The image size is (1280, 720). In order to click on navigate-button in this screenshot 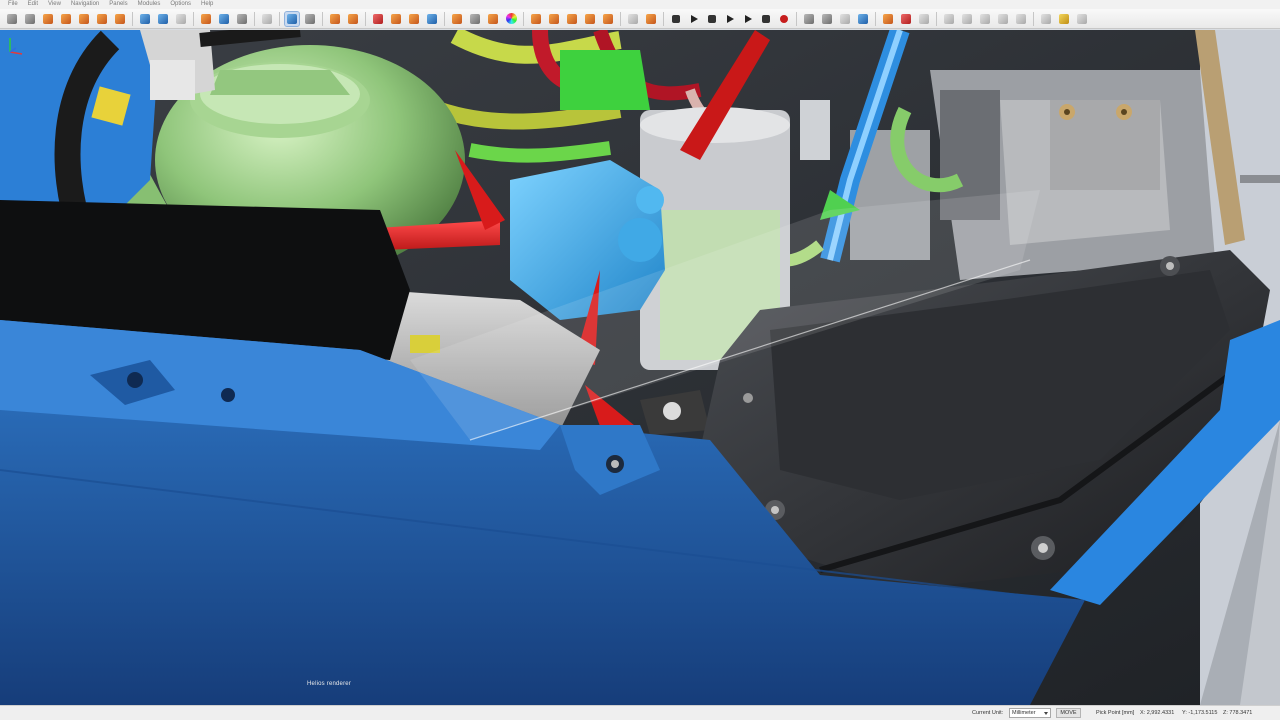, I will do `click(292, 18)`.